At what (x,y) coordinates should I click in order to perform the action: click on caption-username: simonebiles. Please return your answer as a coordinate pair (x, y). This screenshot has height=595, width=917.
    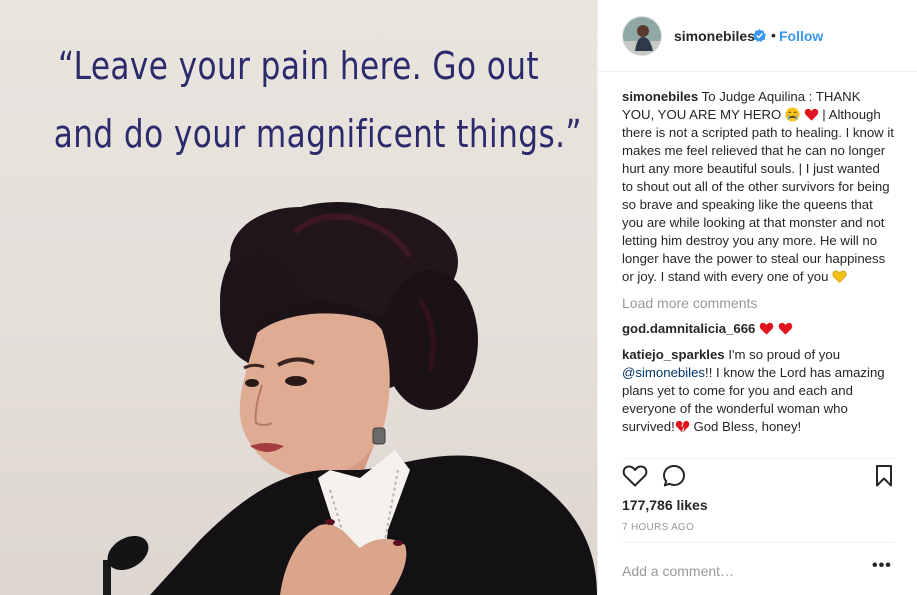
    Looking at the image, I should click on (660, 96).